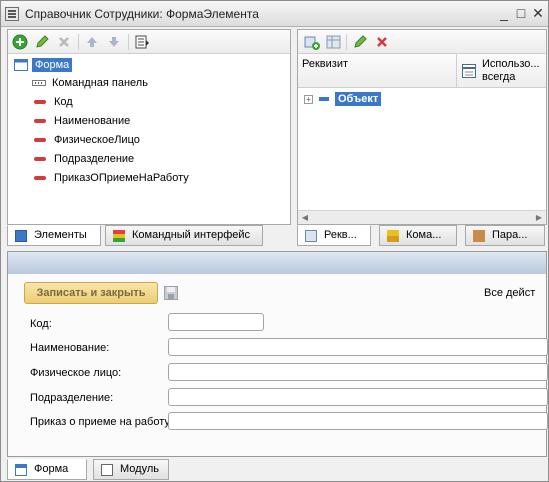 The width and height of the screenshot is (549, 482). I want to click on tab-module: Модуль, so click(131, 469).